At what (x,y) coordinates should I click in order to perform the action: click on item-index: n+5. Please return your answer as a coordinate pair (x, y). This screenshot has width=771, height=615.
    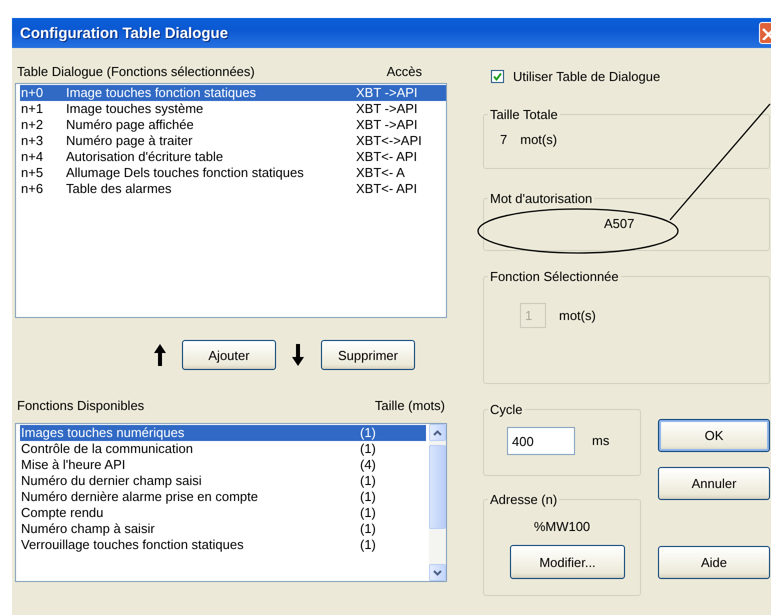
    Looking at the image, I should click on (32, 173).